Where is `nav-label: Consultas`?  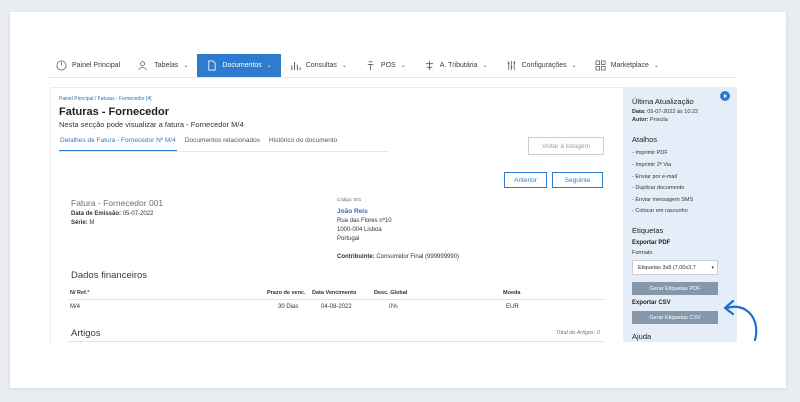 nav-label: Consultas is located at coordinates (321, 65).